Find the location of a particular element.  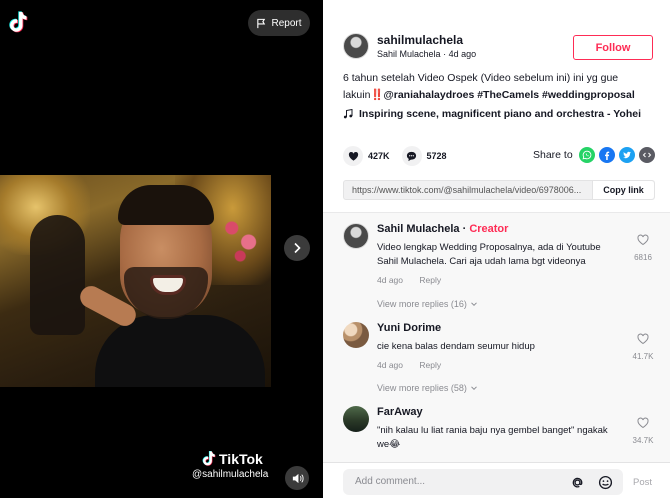

facebook-icon is located at coordinates (606, 155).